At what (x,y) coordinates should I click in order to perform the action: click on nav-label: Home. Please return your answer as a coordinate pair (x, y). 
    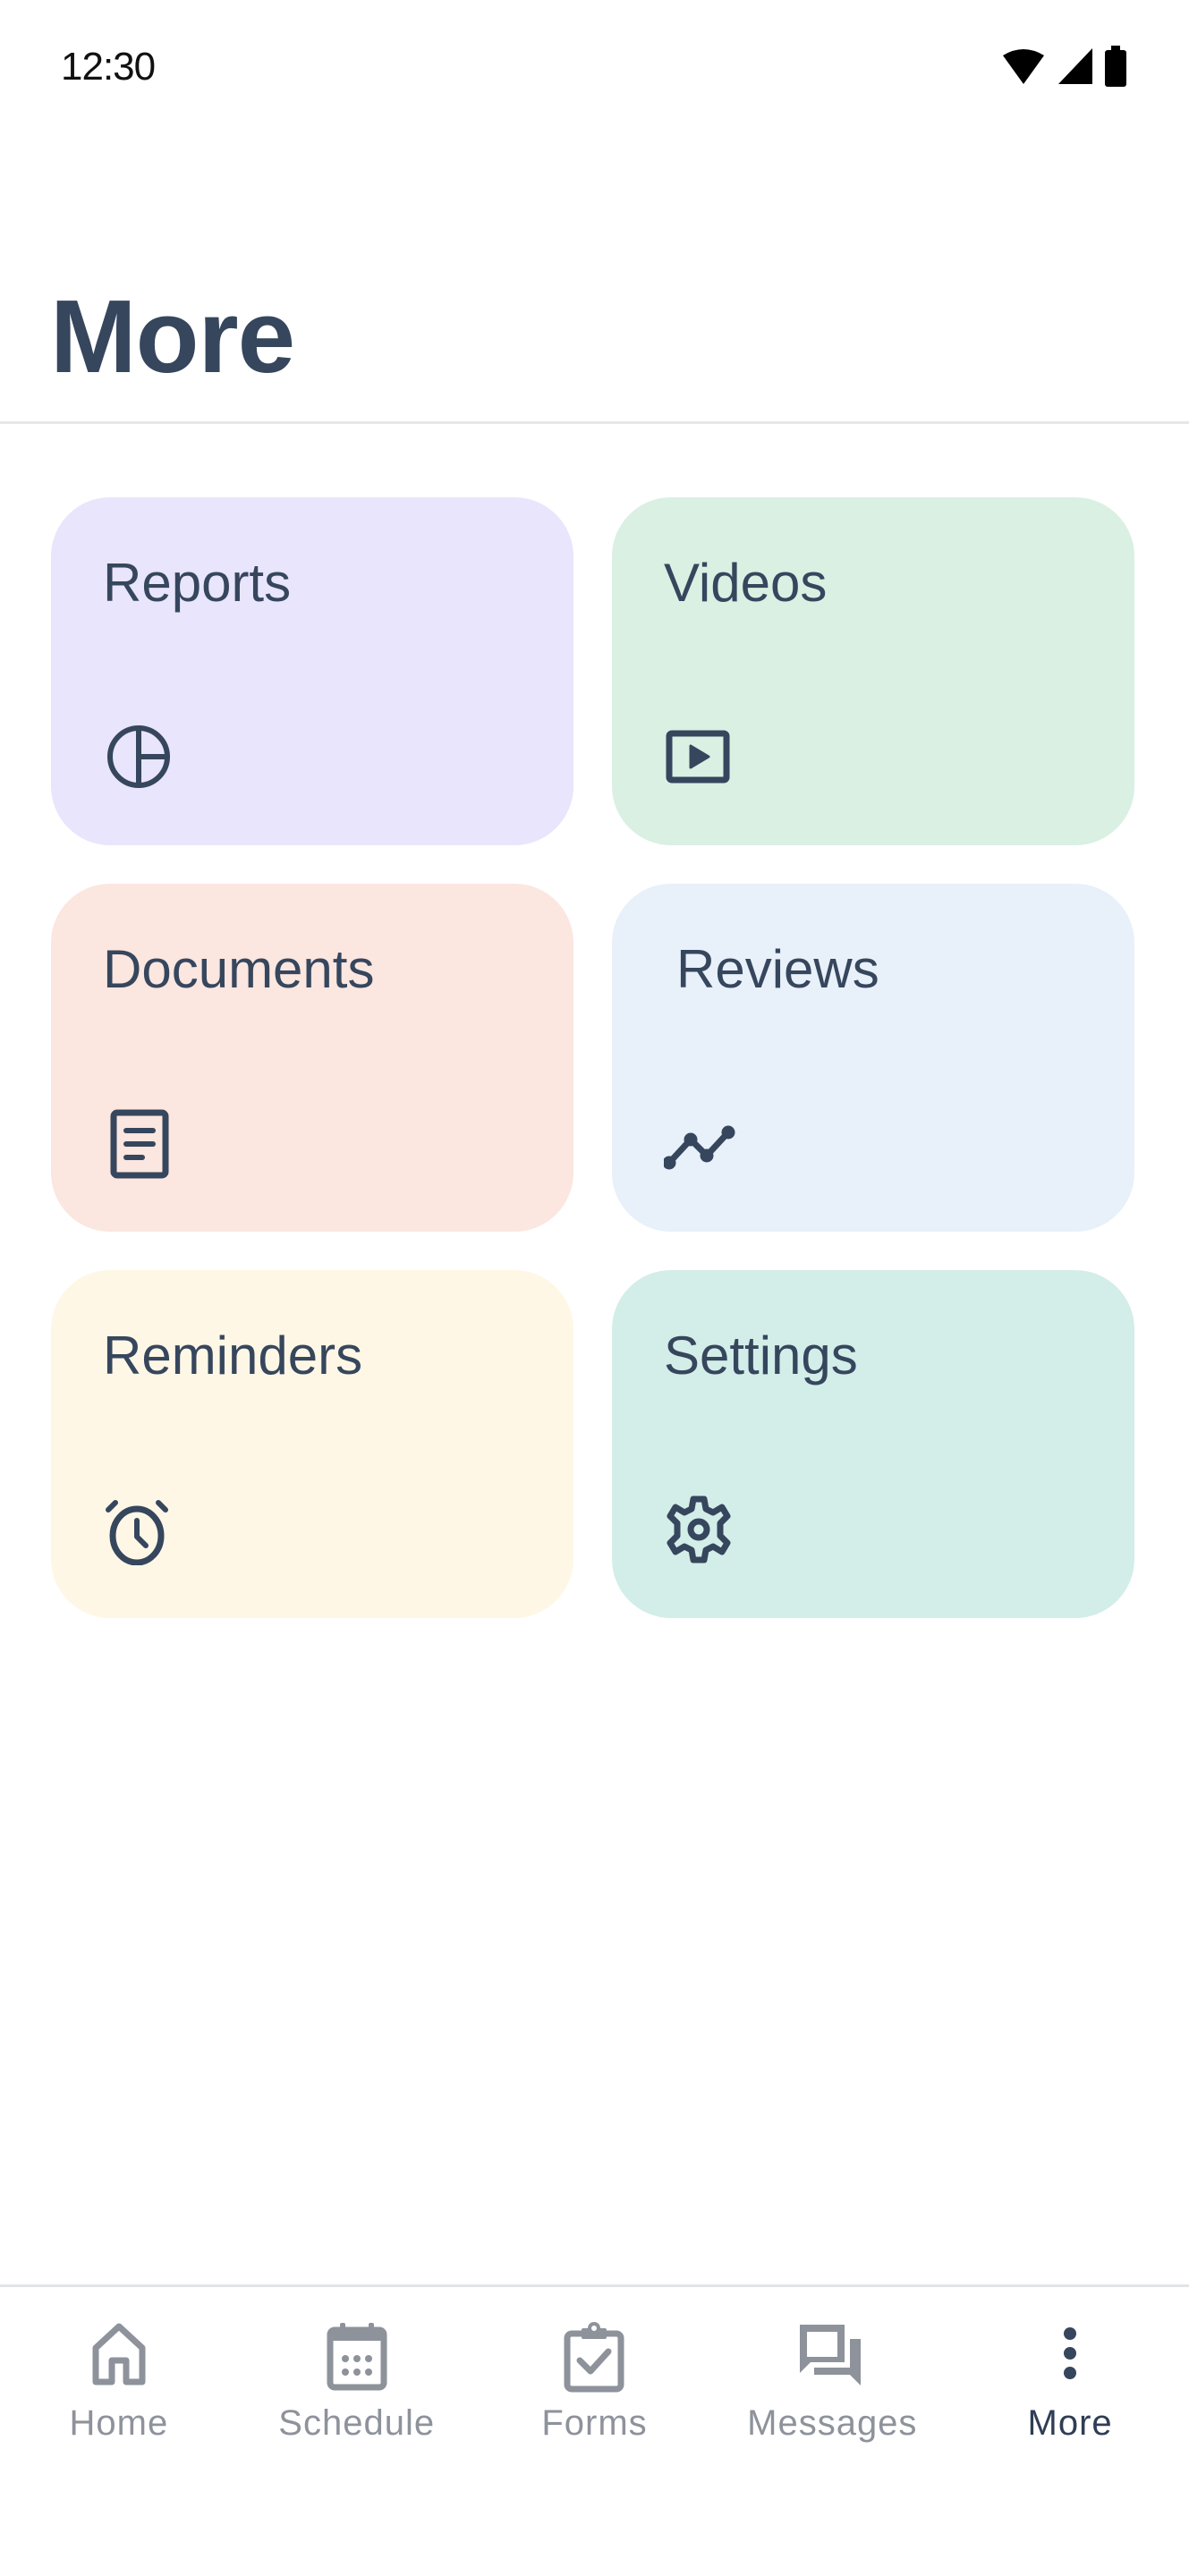
    Looking at the image, I should click on (119, 2423).